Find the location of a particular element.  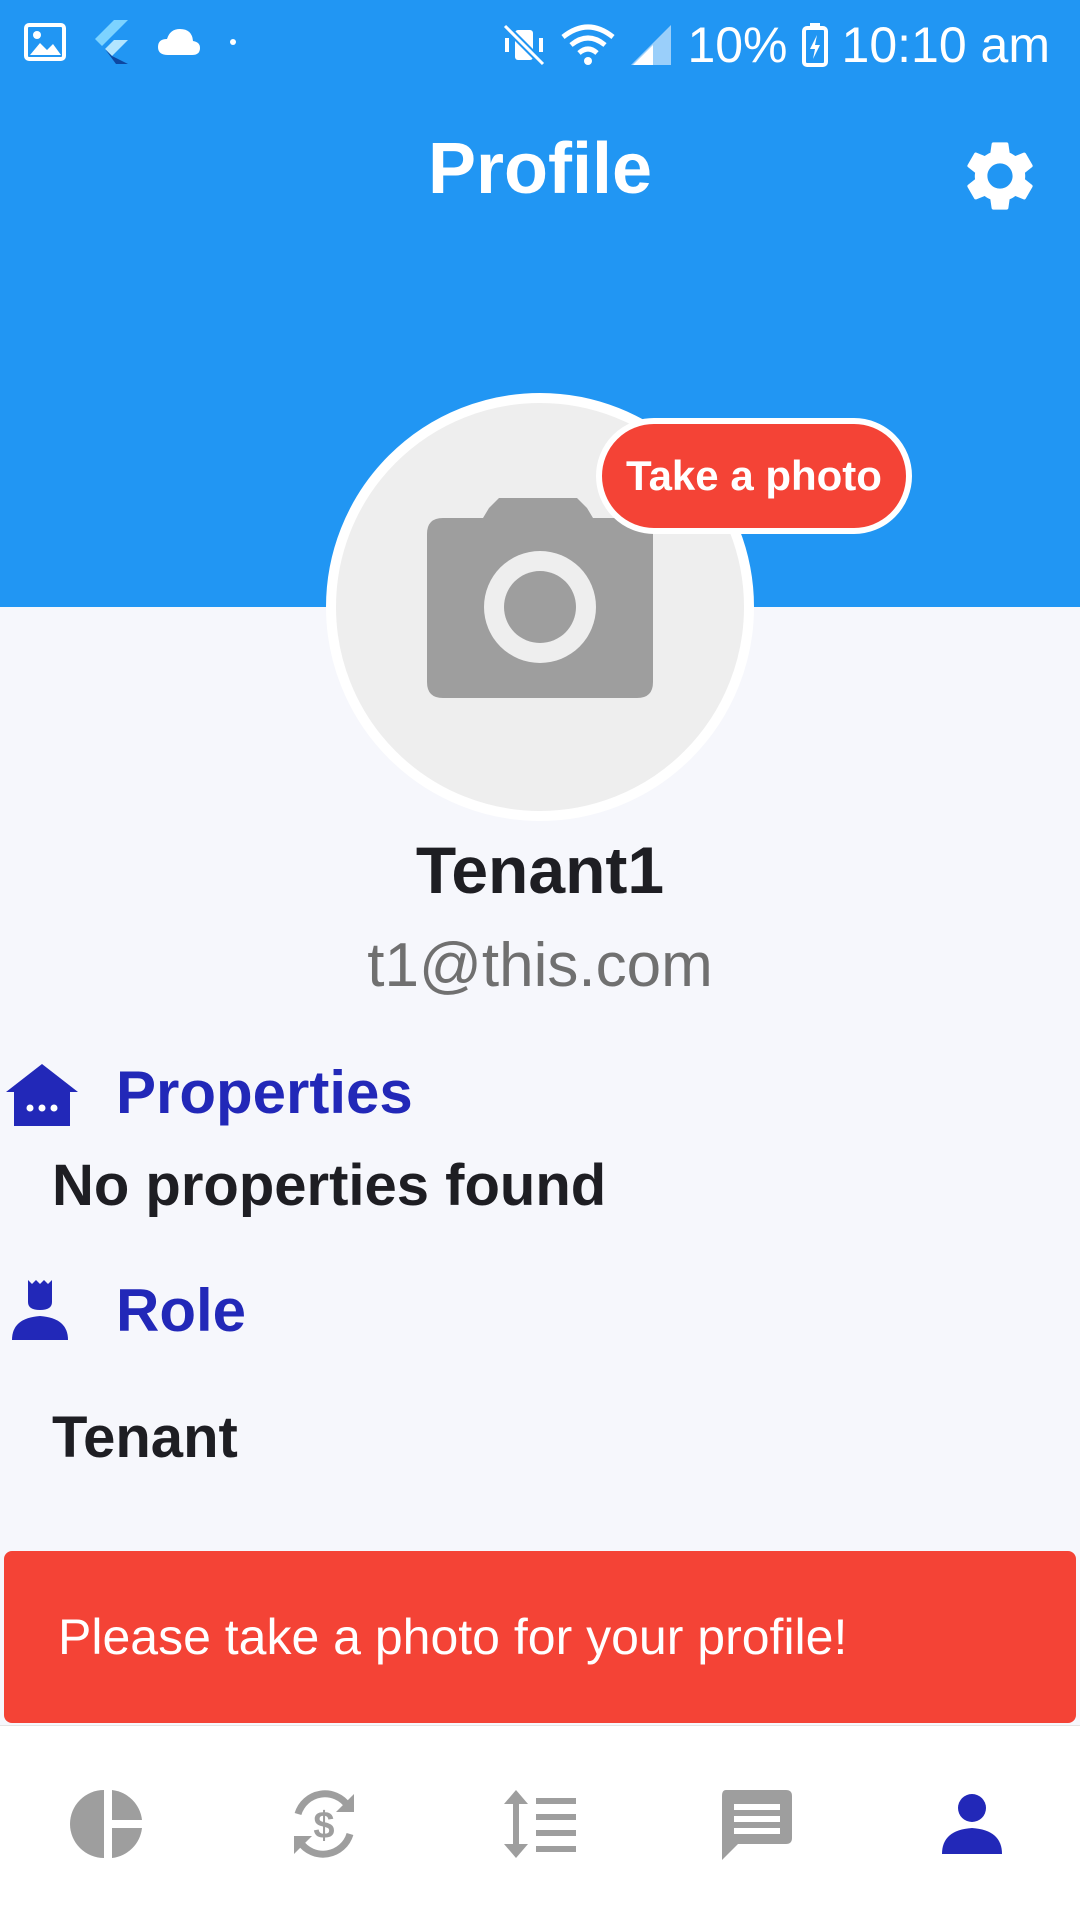

nav-list is located at coordinates (540, 1824).